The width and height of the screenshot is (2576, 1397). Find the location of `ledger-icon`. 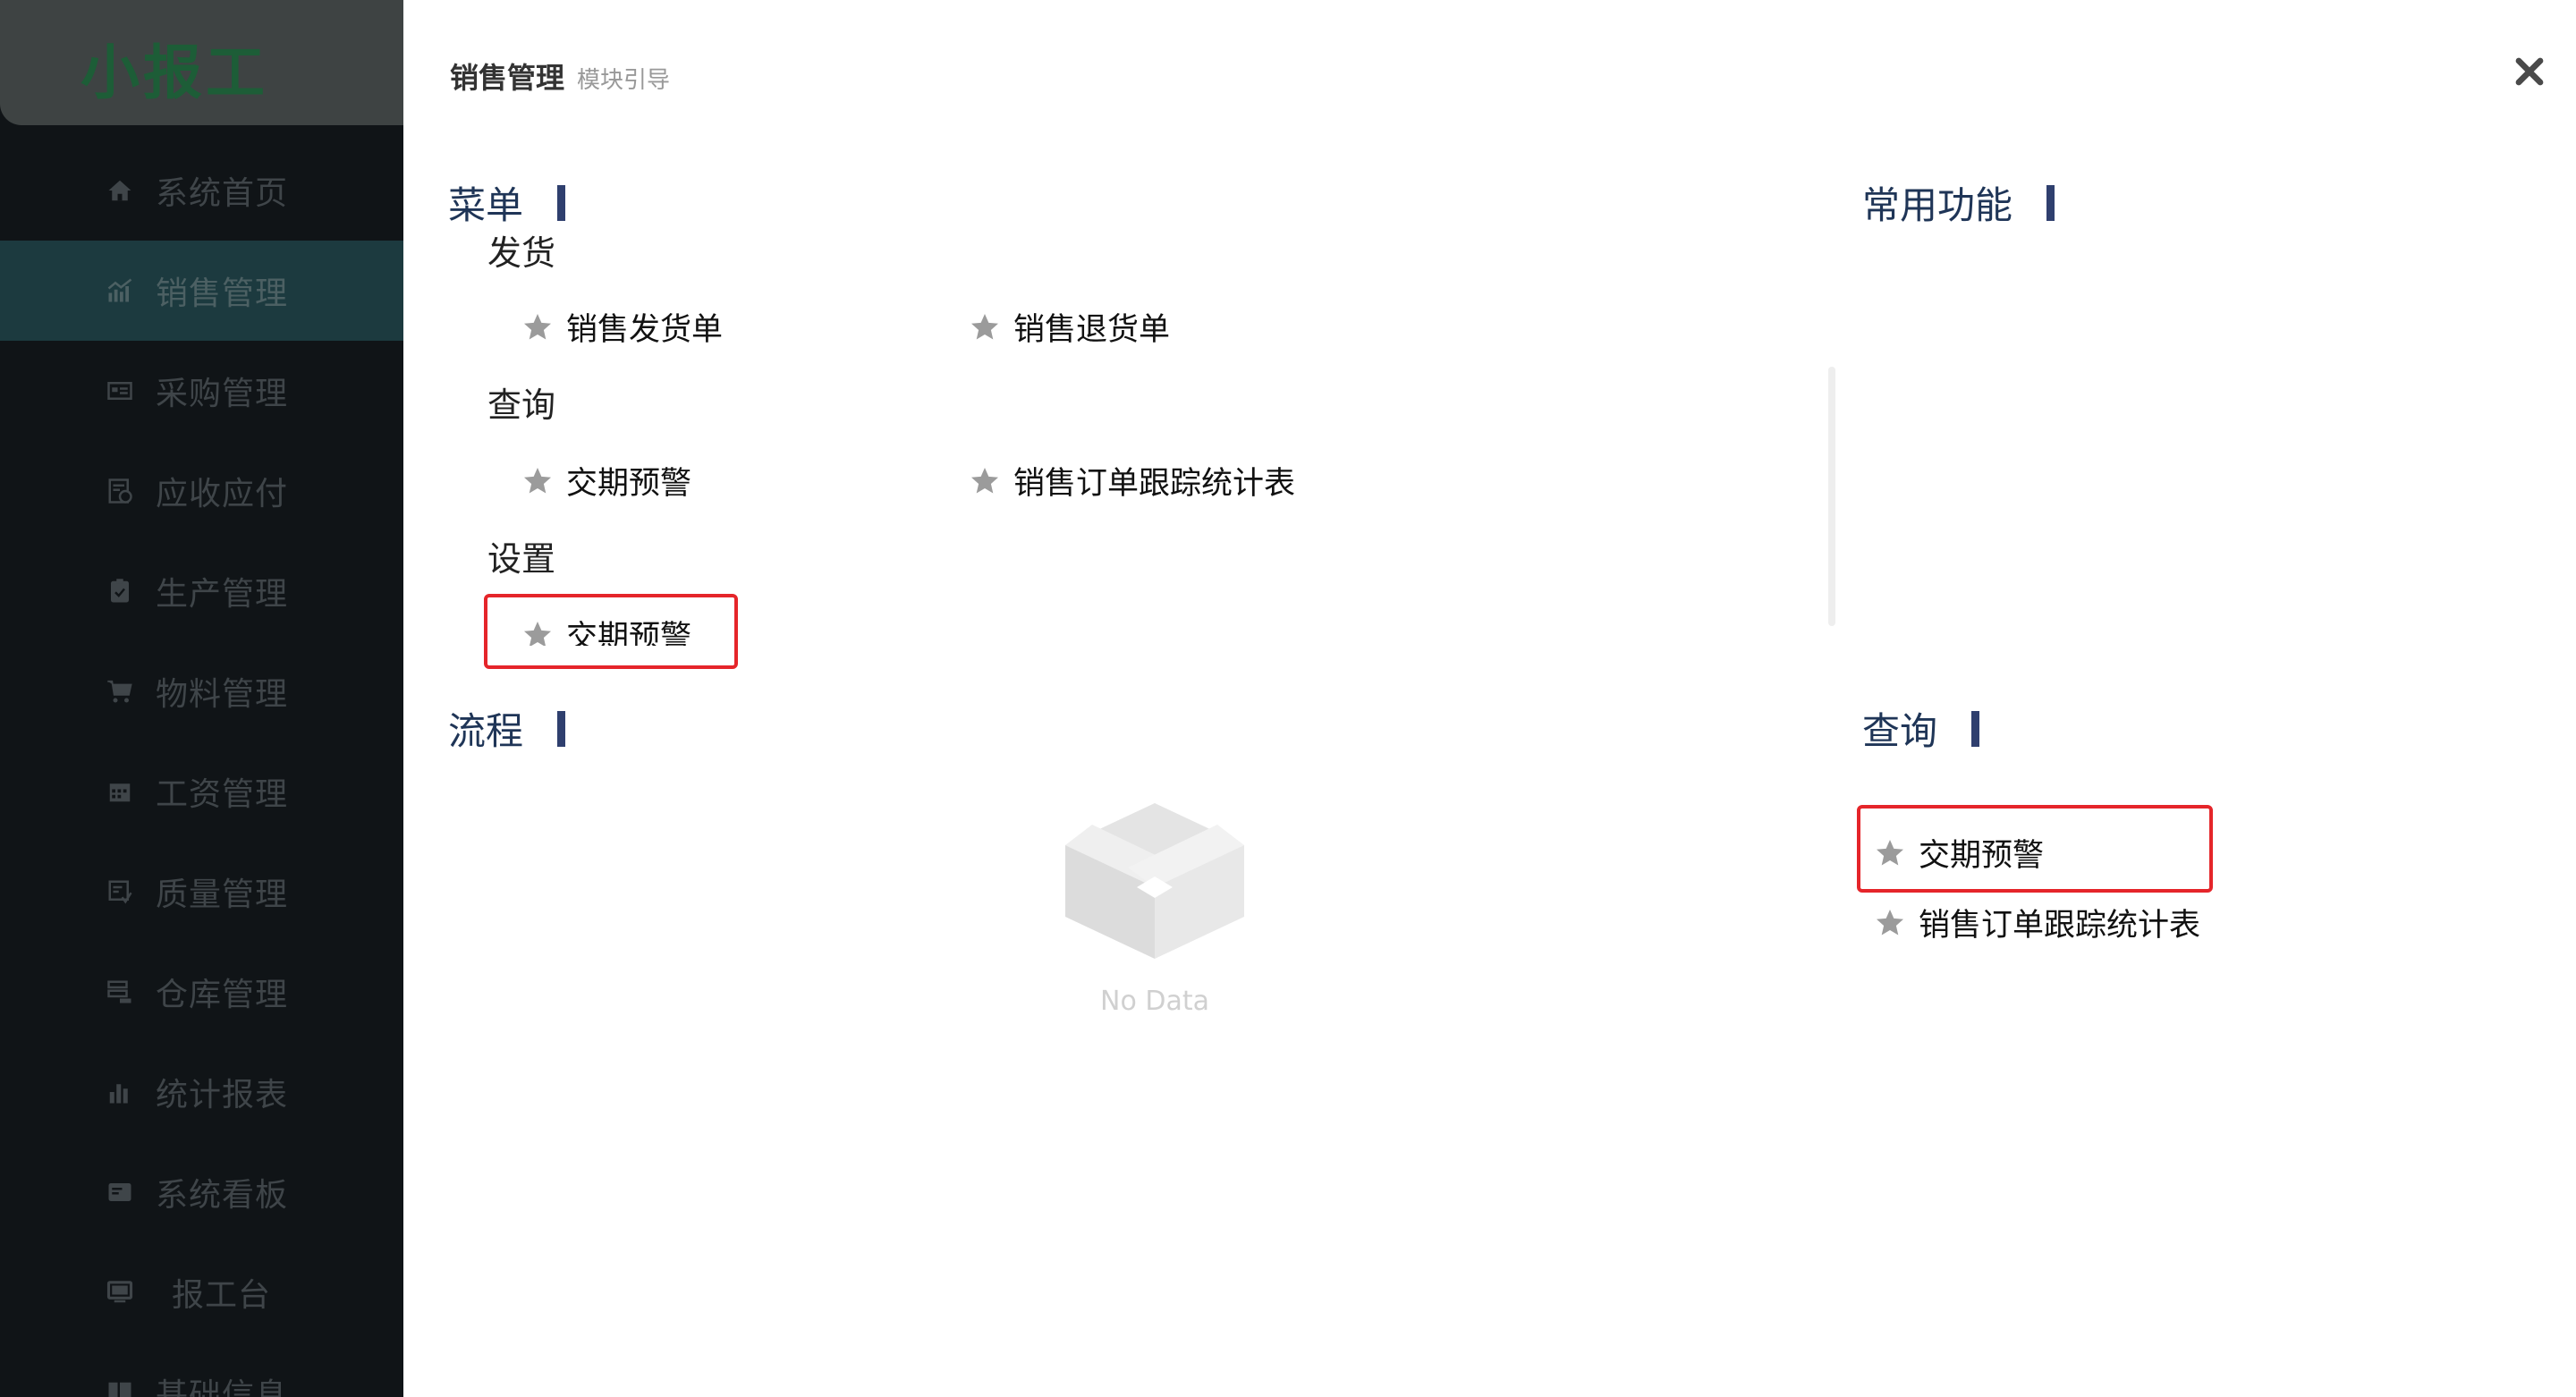

ledger-icon is located at coordinates (120, 491).